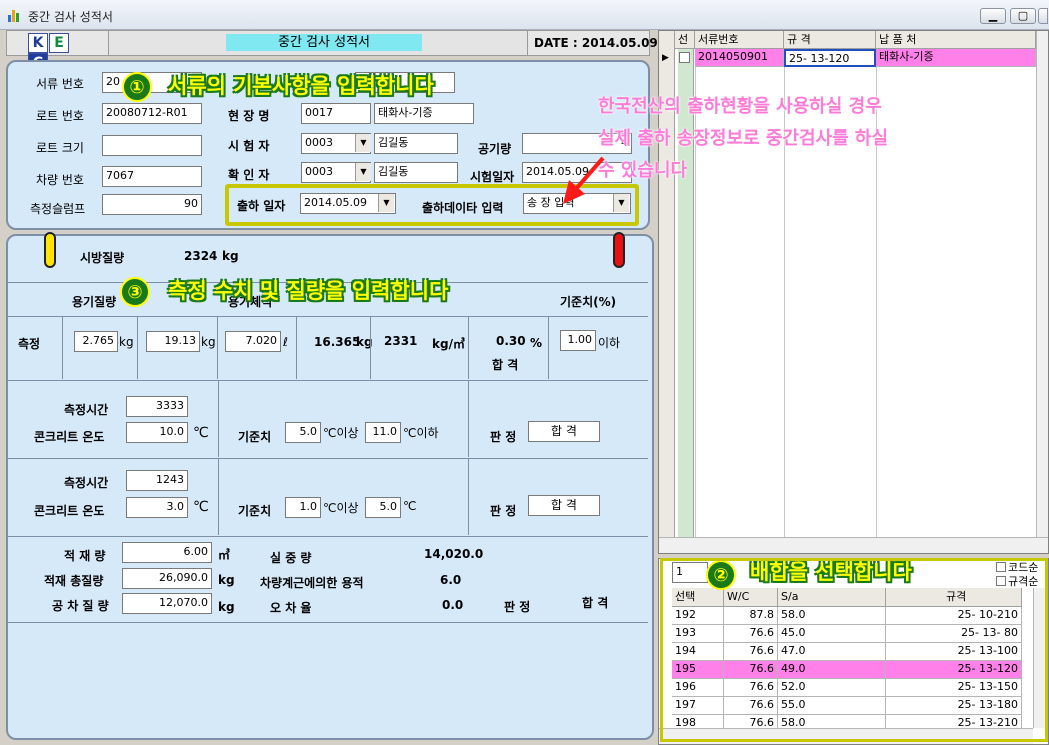 Image resolution: width=1049 pixels, height=745 pixels. What do you see at coordinates (830, 40) in the screenshot?
I see `grid-header-spec: 규 격` at bounding box center [830, 40].